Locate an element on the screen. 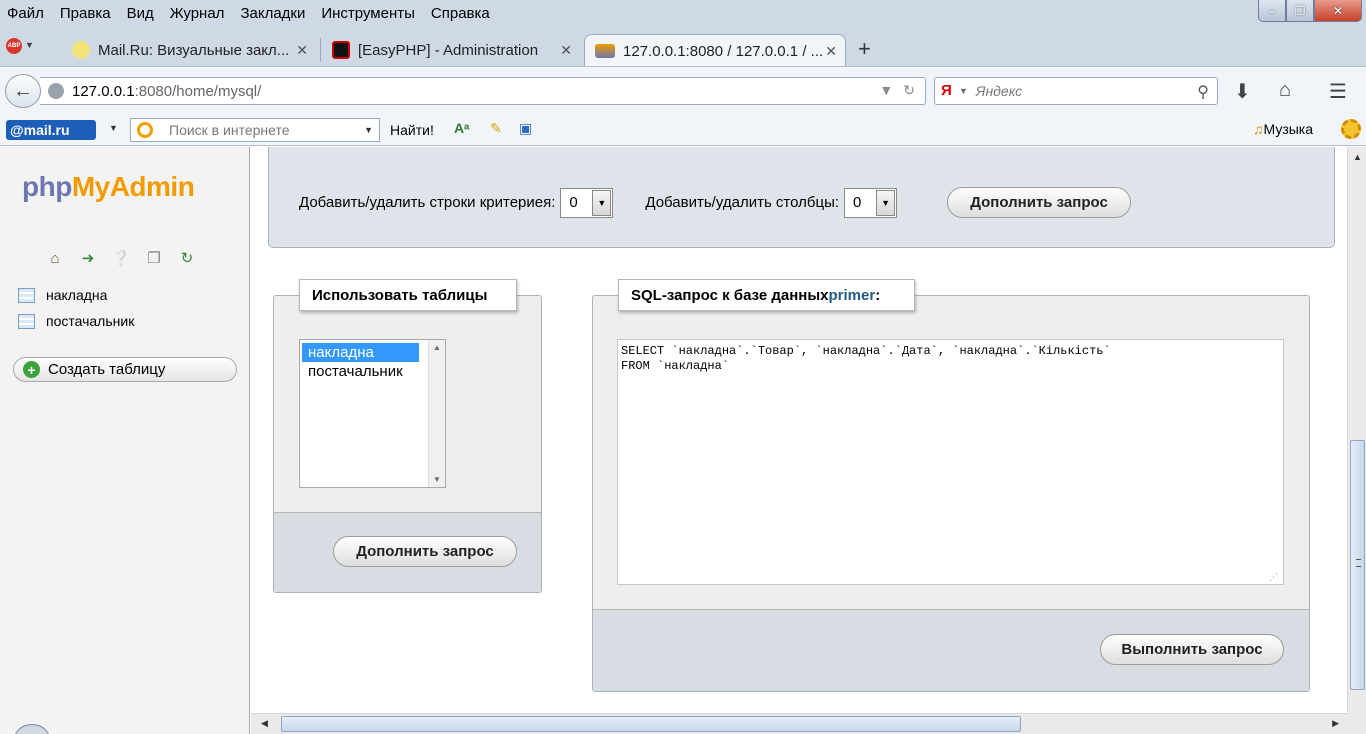 The width and height of the screenshot is (1366, 734). easyphp-favicon-icon is located at coordinates (341, 50).